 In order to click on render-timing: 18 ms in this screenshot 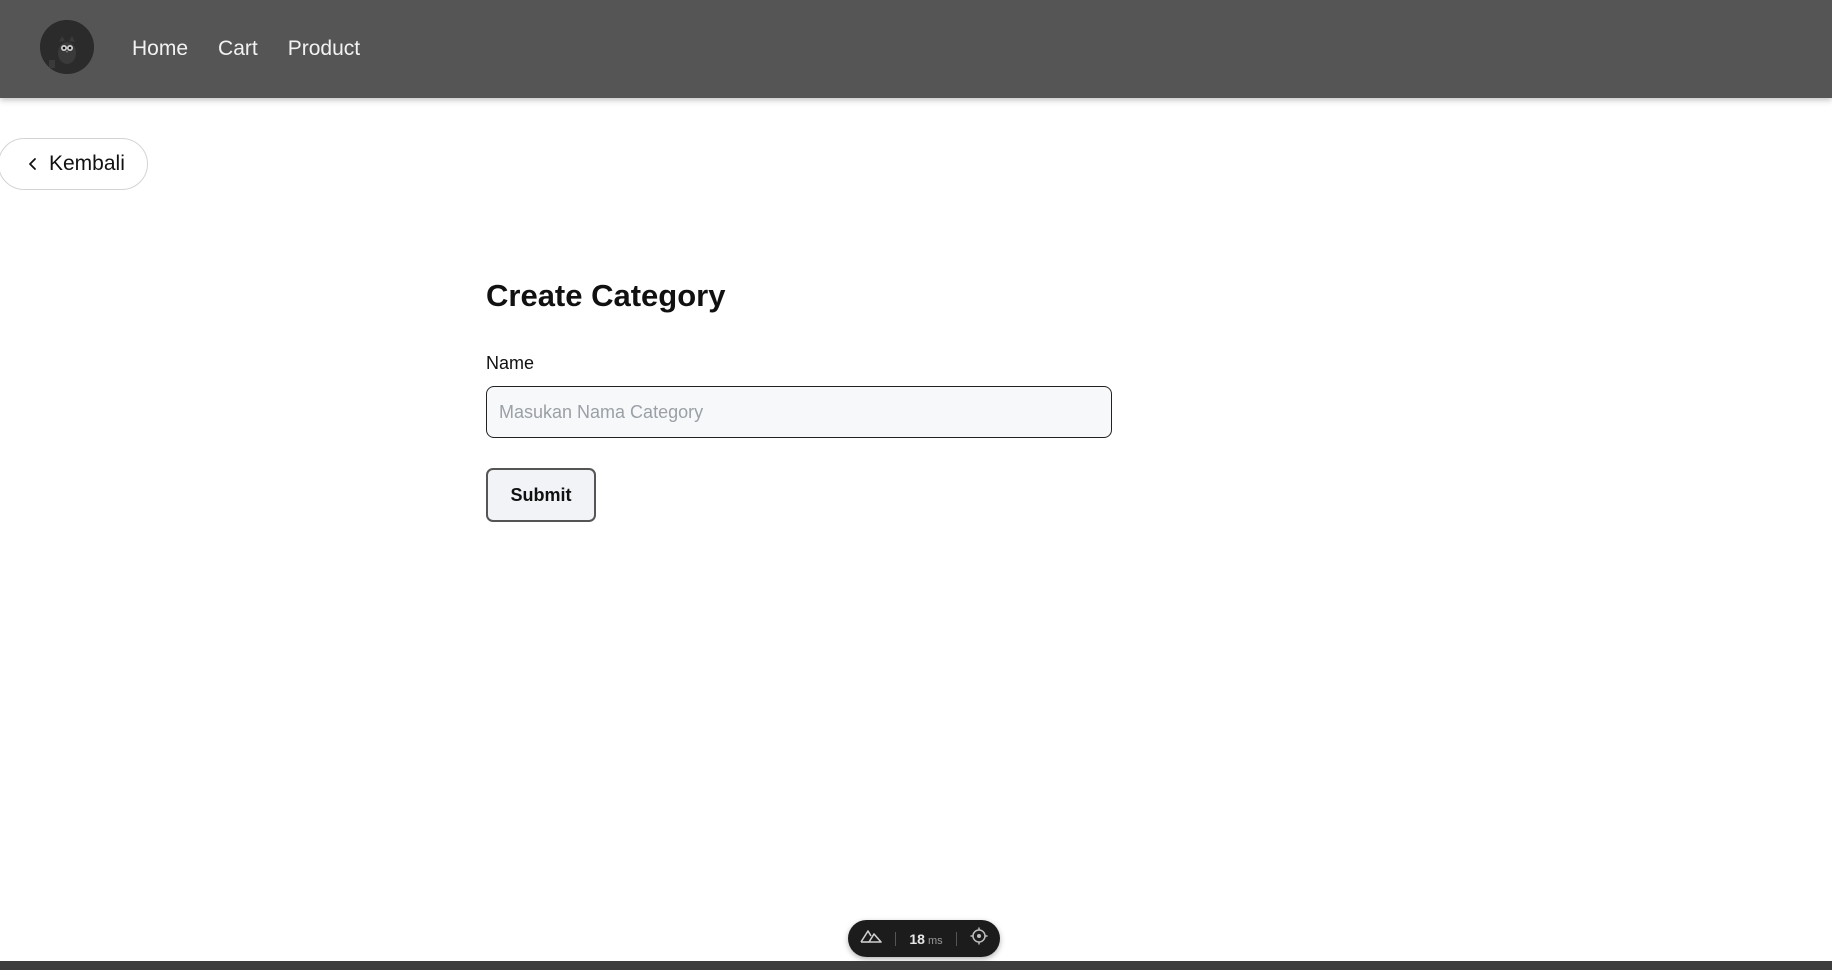, I will do `click(925, 939)`.